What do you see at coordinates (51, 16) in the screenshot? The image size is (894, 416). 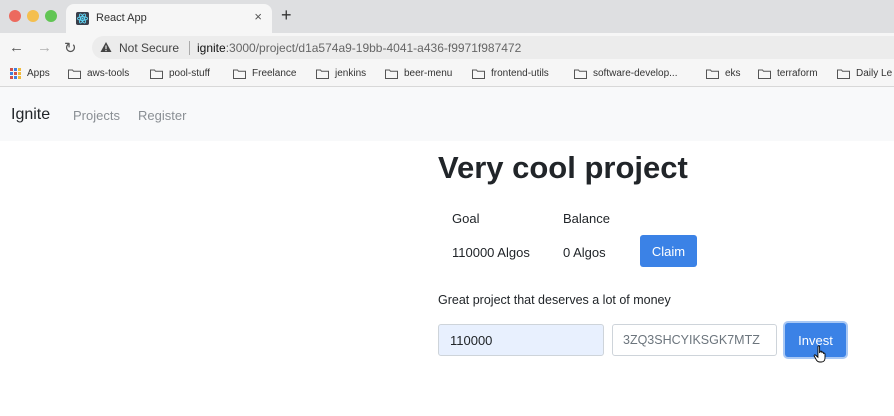 I see `maximize-window-button` at bounding box center [51, 16].